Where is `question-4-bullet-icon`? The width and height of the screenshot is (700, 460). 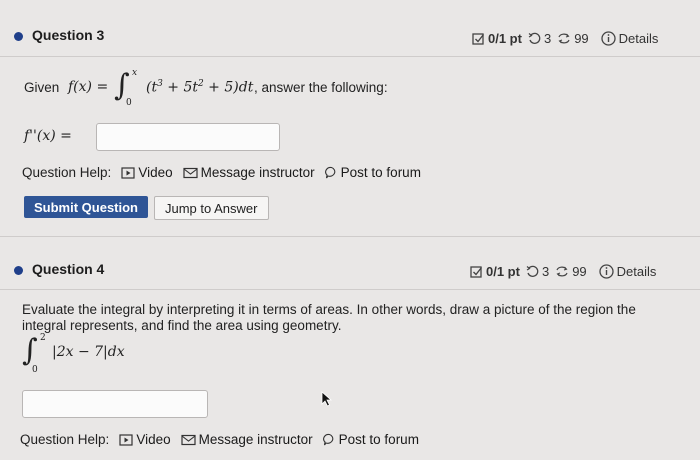 question-4-bullet-icon is located at coordinates (18, 270).